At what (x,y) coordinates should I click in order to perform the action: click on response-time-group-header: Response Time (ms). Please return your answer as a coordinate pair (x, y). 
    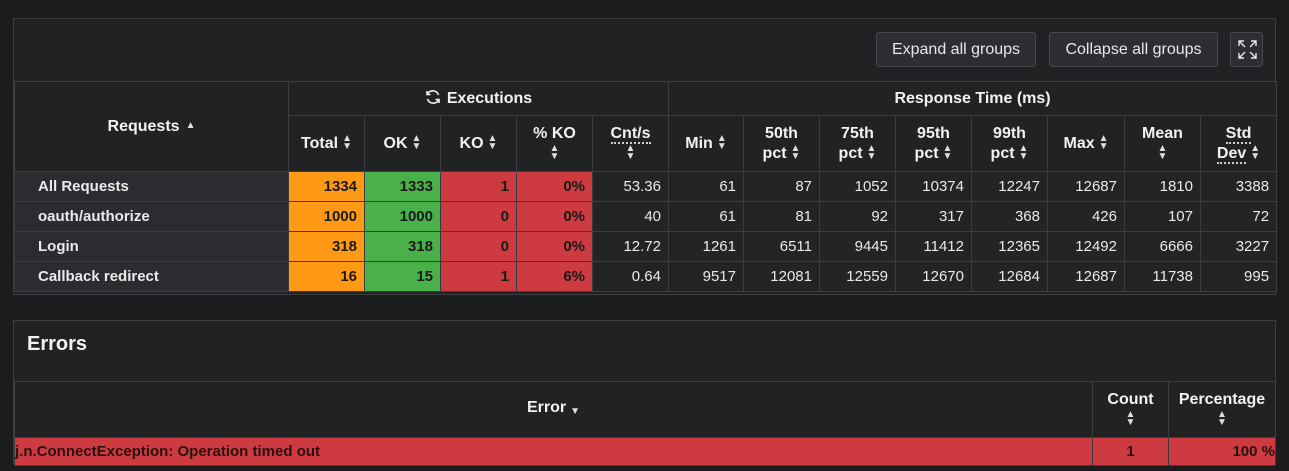
    Looking at the image, I should click on (972, 98).